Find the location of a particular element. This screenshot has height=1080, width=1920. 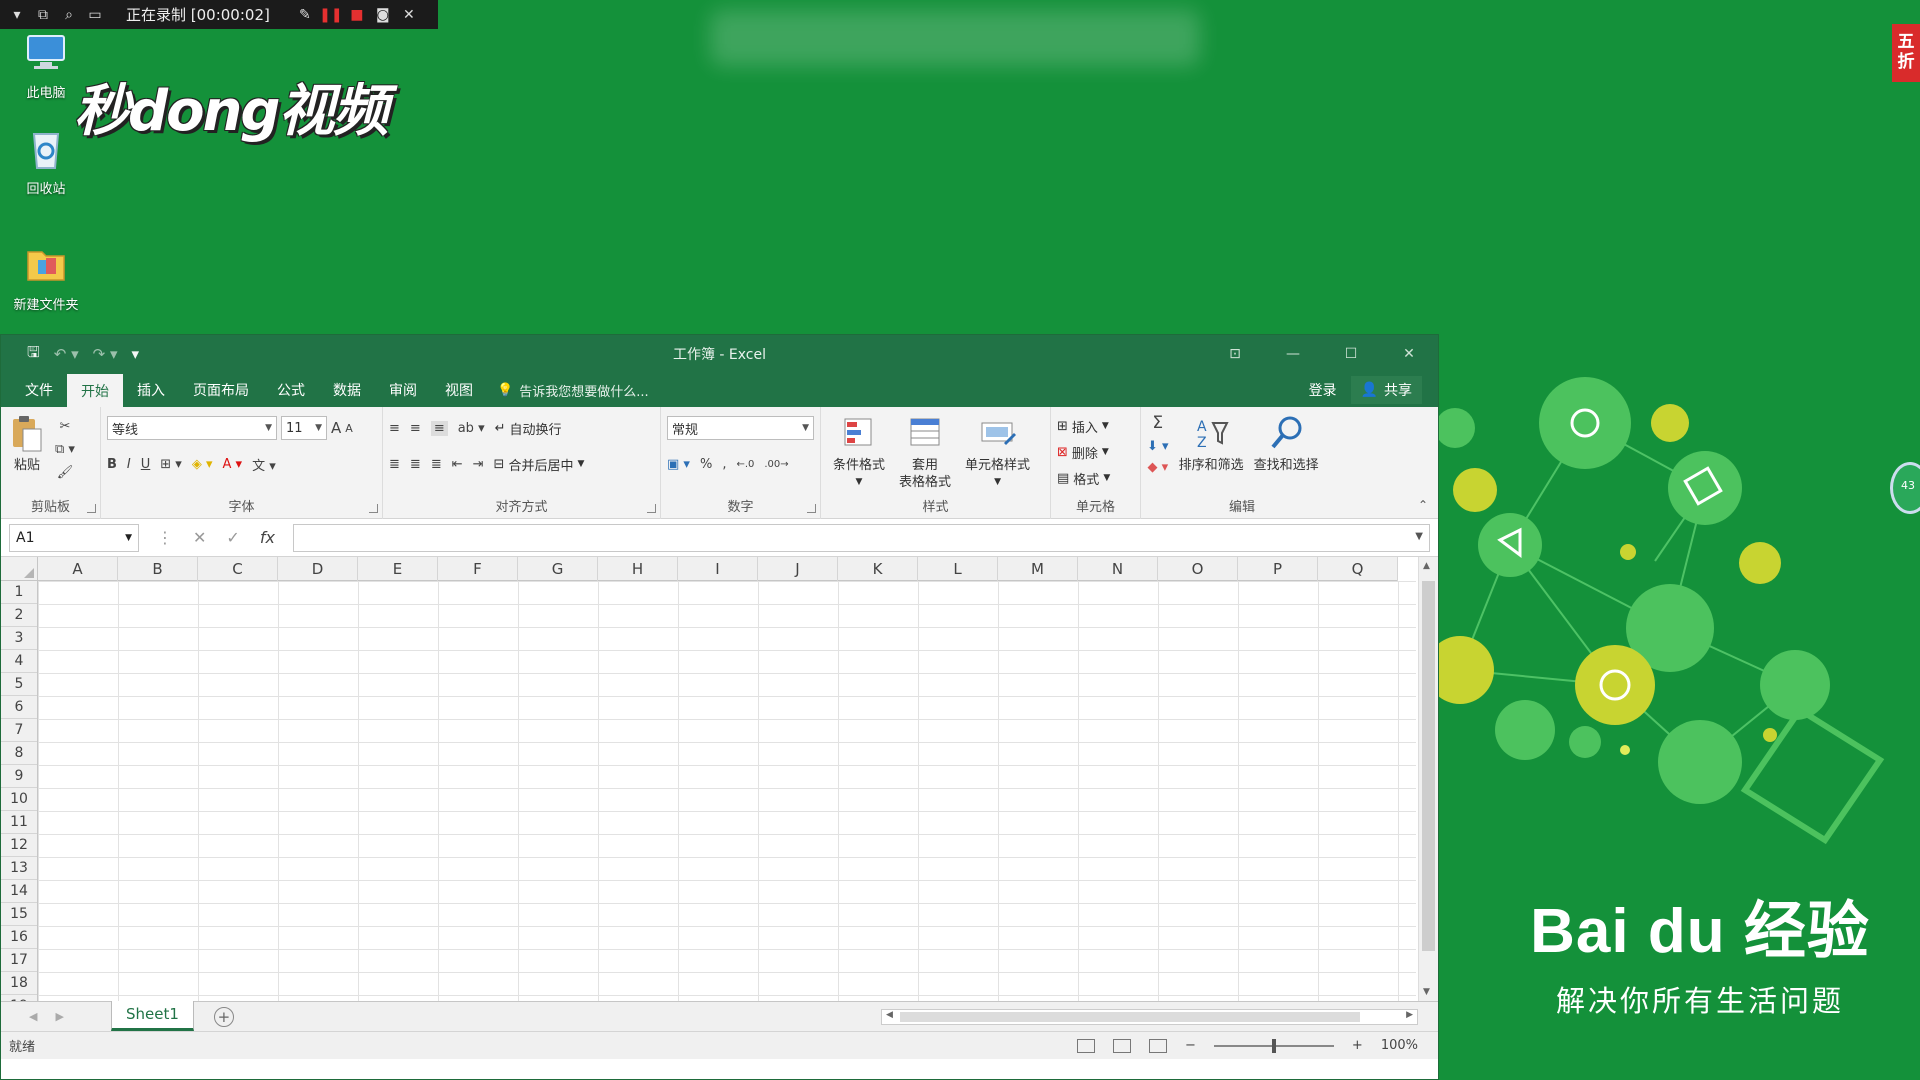

align-top-icon: ≡ is located at coordinates (394, 428).